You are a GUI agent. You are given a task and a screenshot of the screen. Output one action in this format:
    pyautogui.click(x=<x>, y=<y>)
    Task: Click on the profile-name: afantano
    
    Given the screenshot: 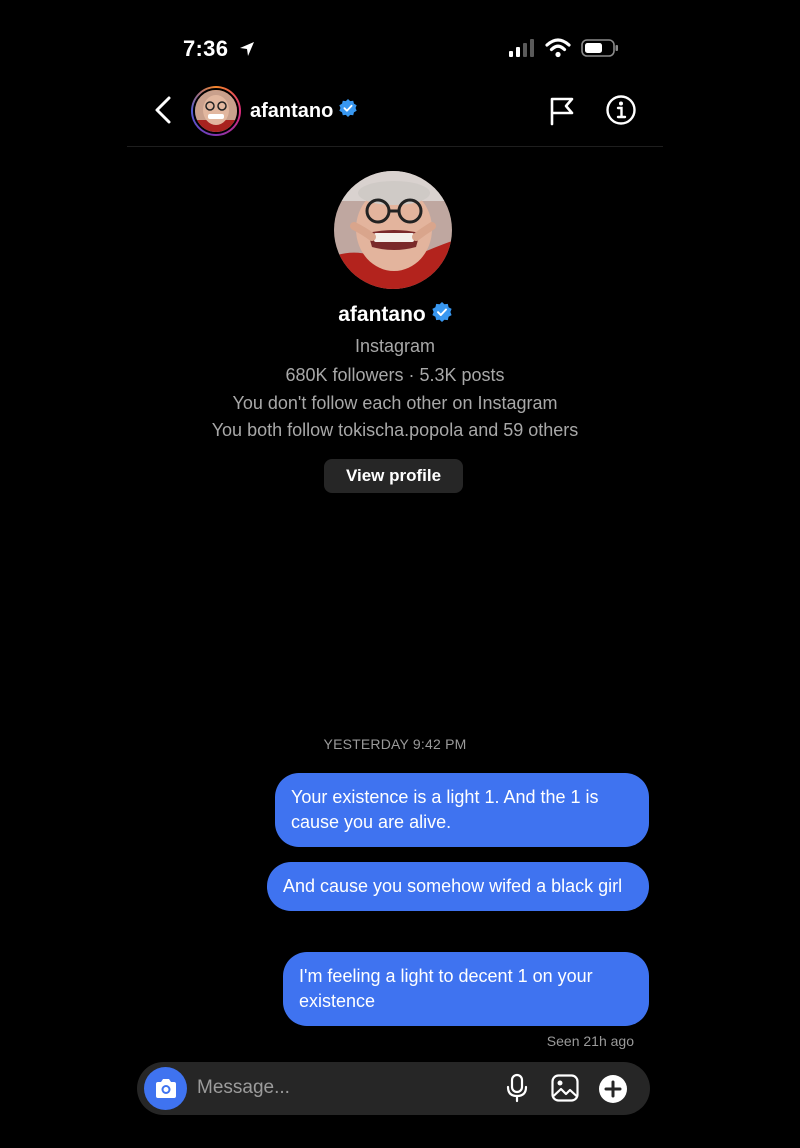 What is the action you would take?
    pyautogui.click(x=395, y=315)
    